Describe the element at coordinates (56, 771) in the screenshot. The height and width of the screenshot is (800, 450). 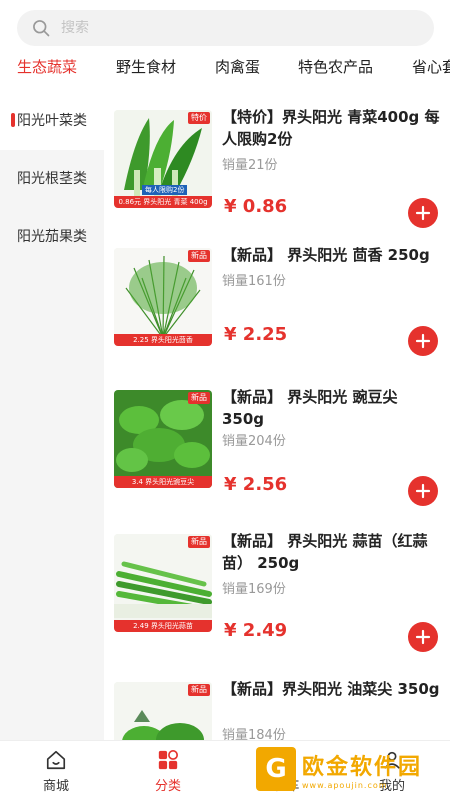
I see `tab-home: 商城` at that location.